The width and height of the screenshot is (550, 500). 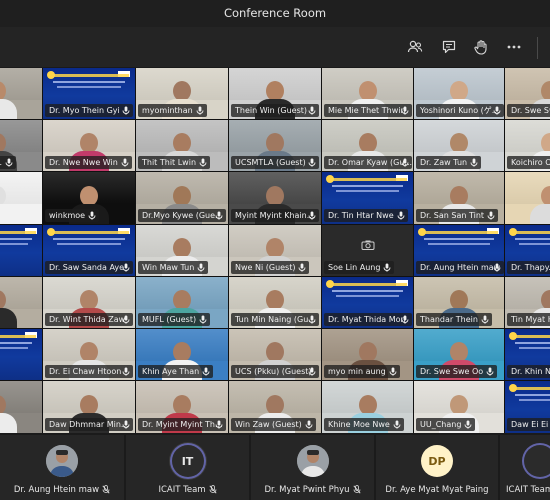 What do you see at coordinates (89, 198) in the screenshot?
I see `video-tile: winkmoe` at bounding box center [89, 198].